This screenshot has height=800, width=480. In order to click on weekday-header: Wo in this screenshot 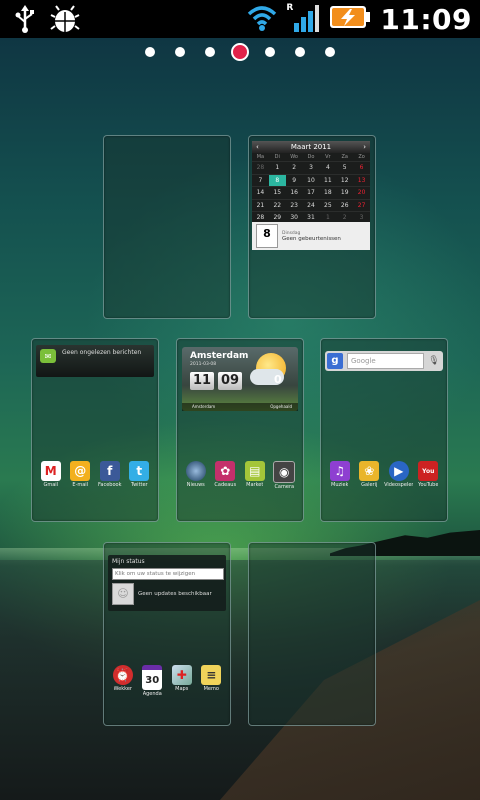, I will do `click(294, 157)`.